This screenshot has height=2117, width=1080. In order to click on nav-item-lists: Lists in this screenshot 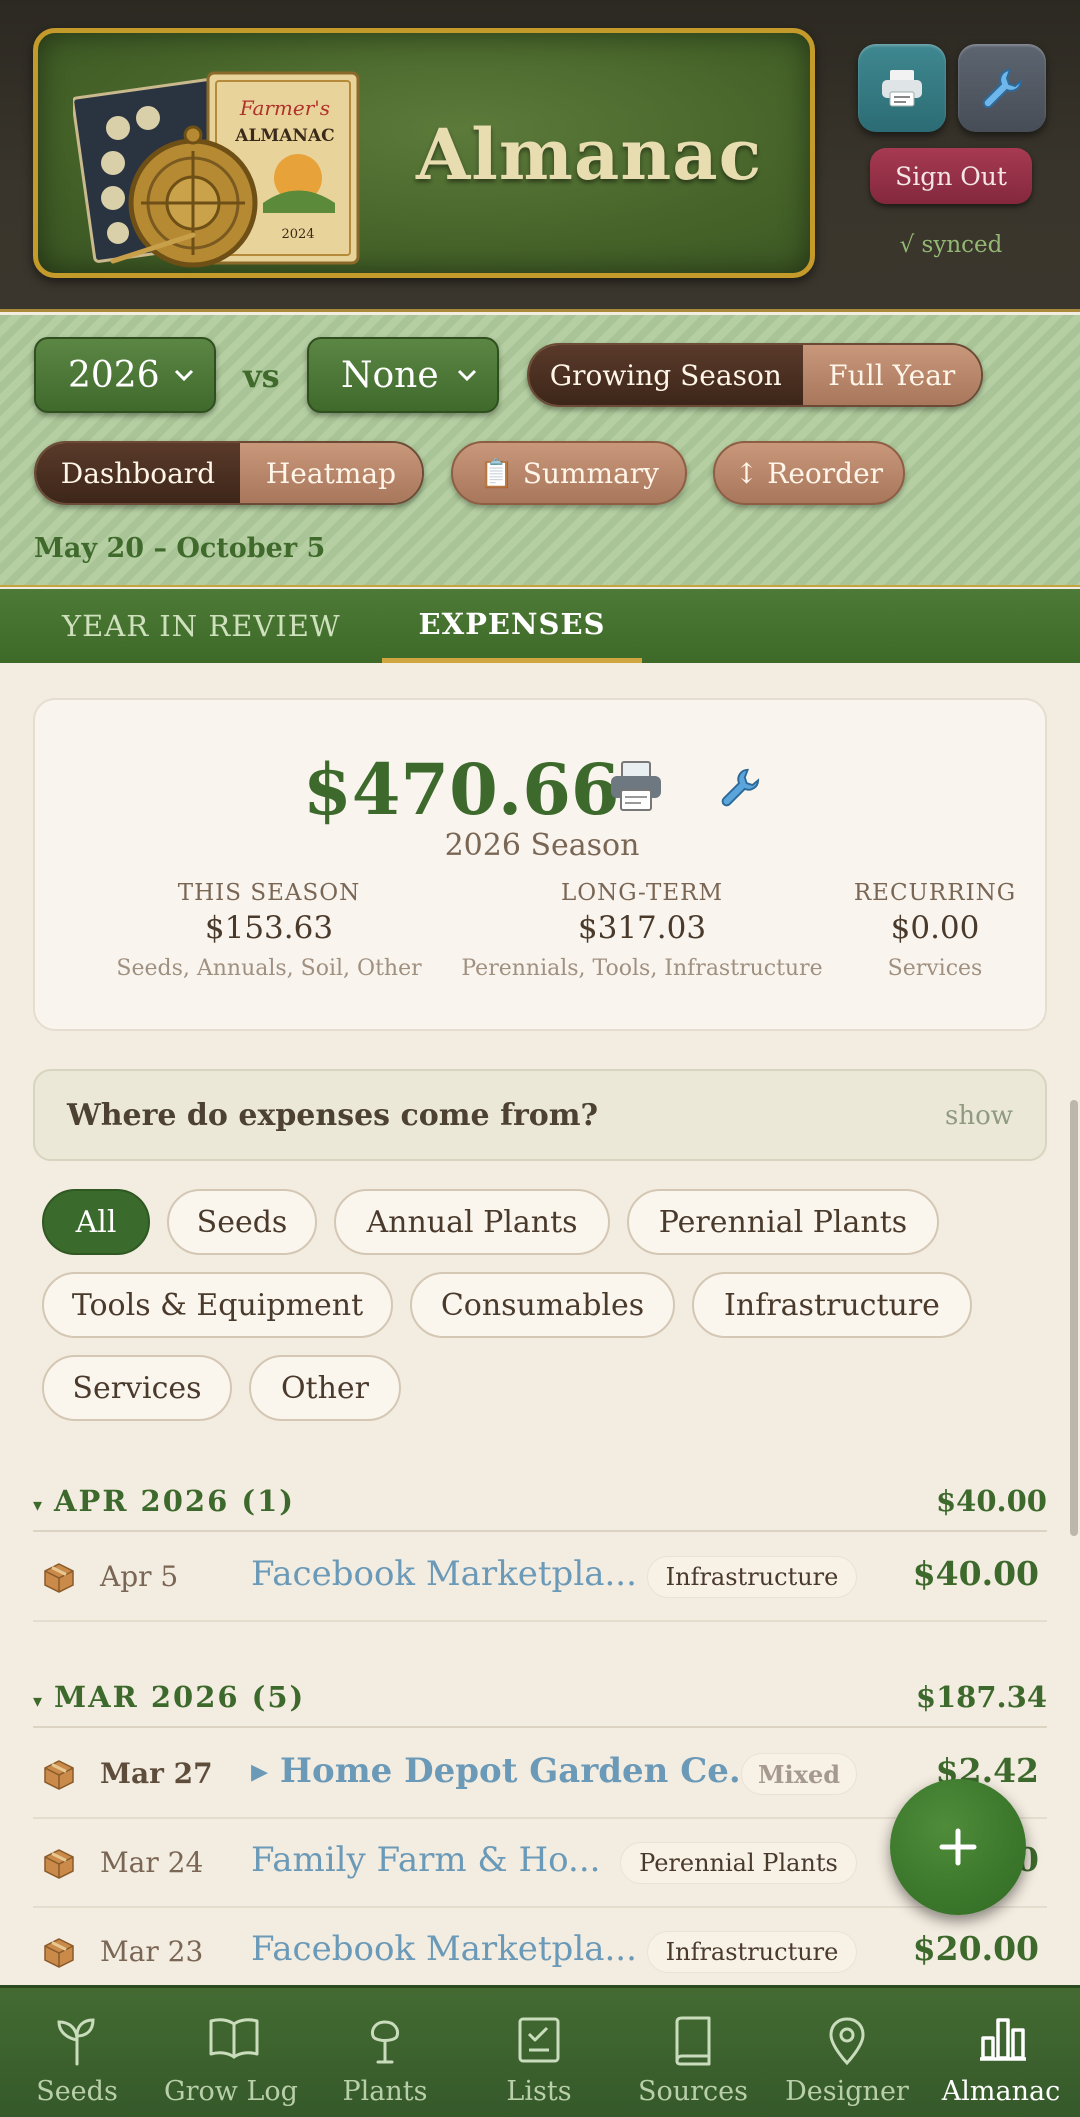, I will do `click(539, 2052)`.